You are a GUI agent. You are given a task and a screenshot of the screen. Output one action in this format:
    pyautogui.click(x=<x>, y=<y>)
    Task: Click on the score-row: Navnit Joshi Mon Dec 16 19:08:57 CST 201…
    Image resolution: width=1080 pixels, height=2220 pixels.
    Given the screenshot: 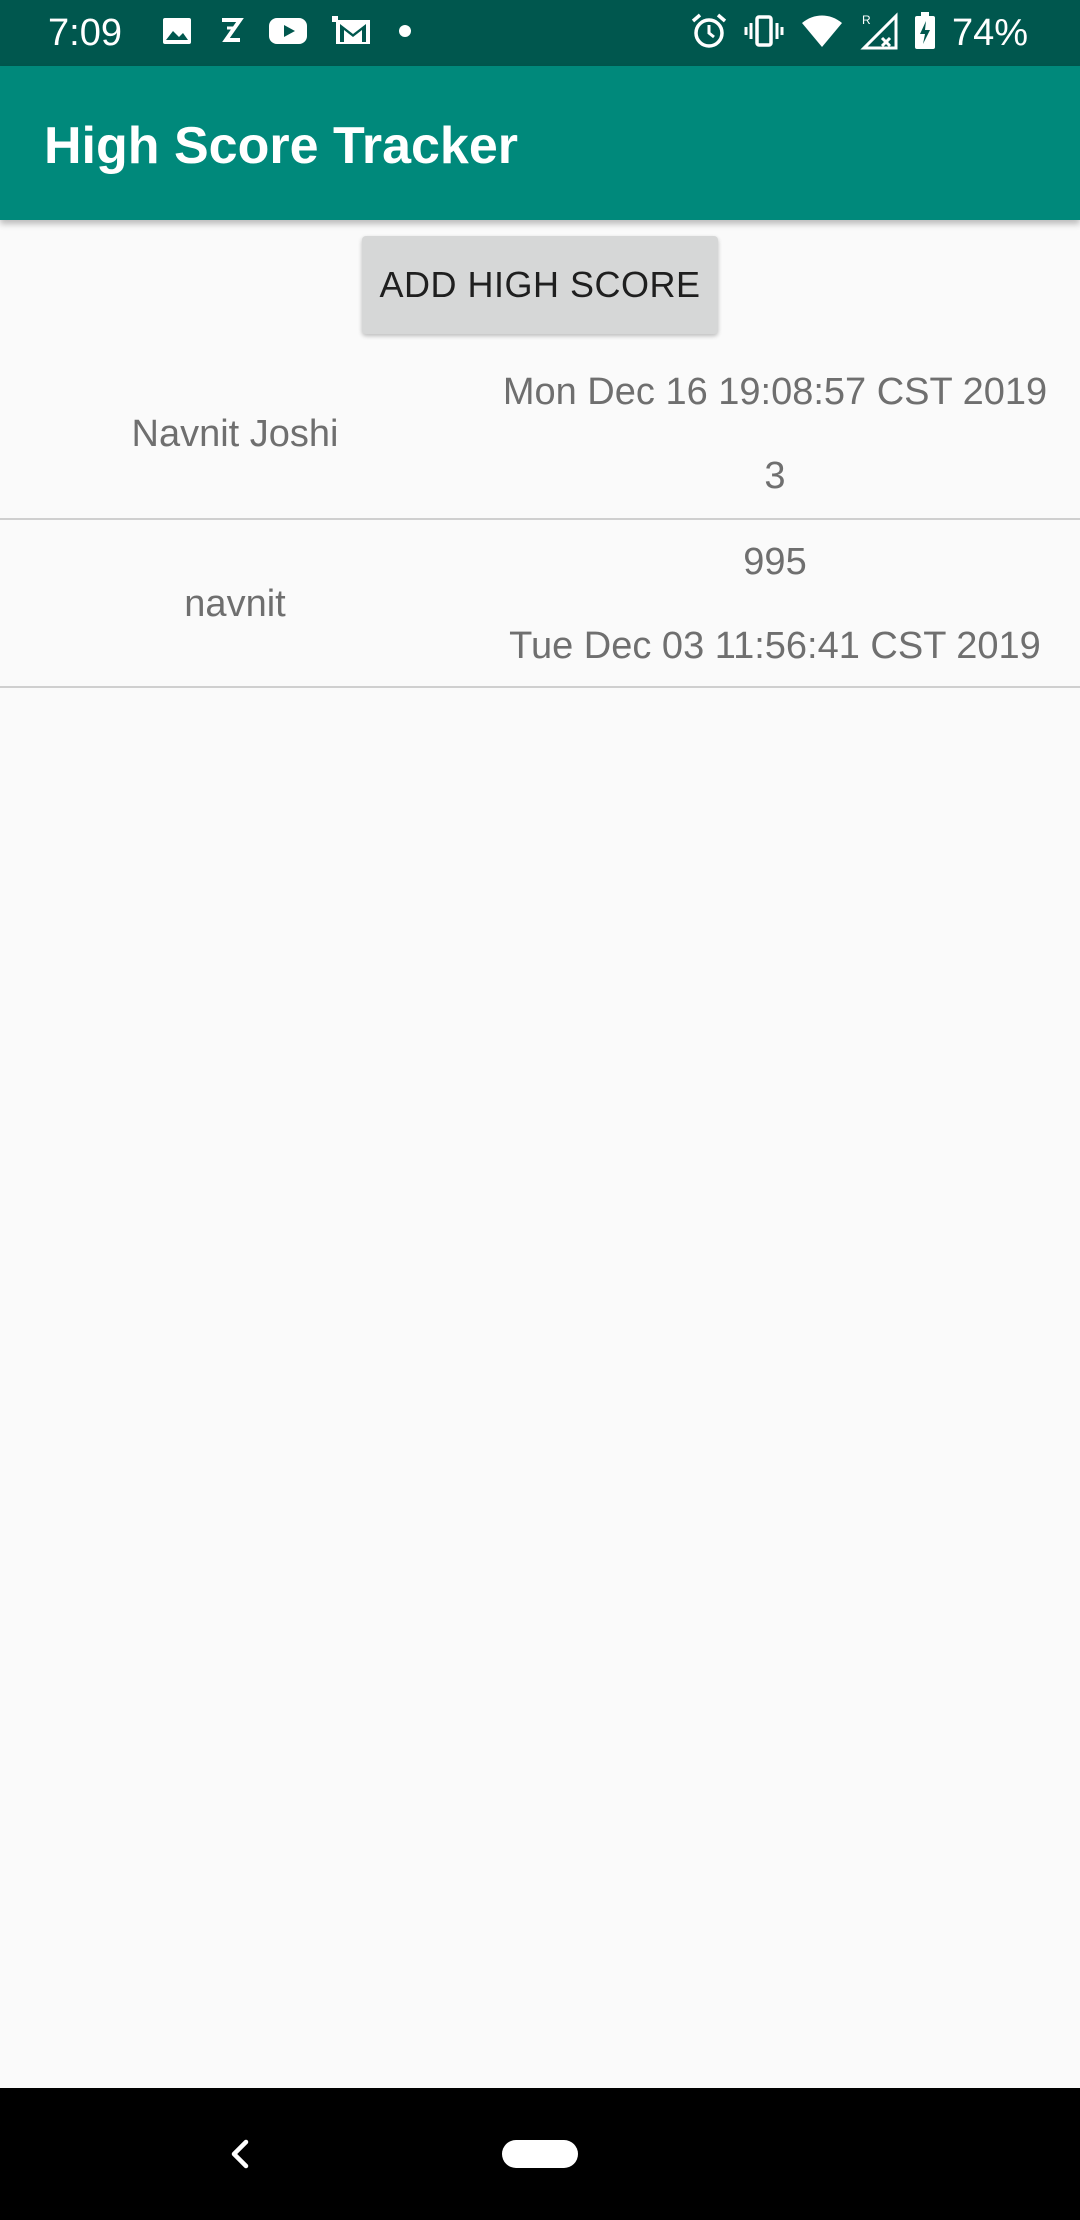 What is the action you would take?
    pyautogui.click(x=540, y=436)
    